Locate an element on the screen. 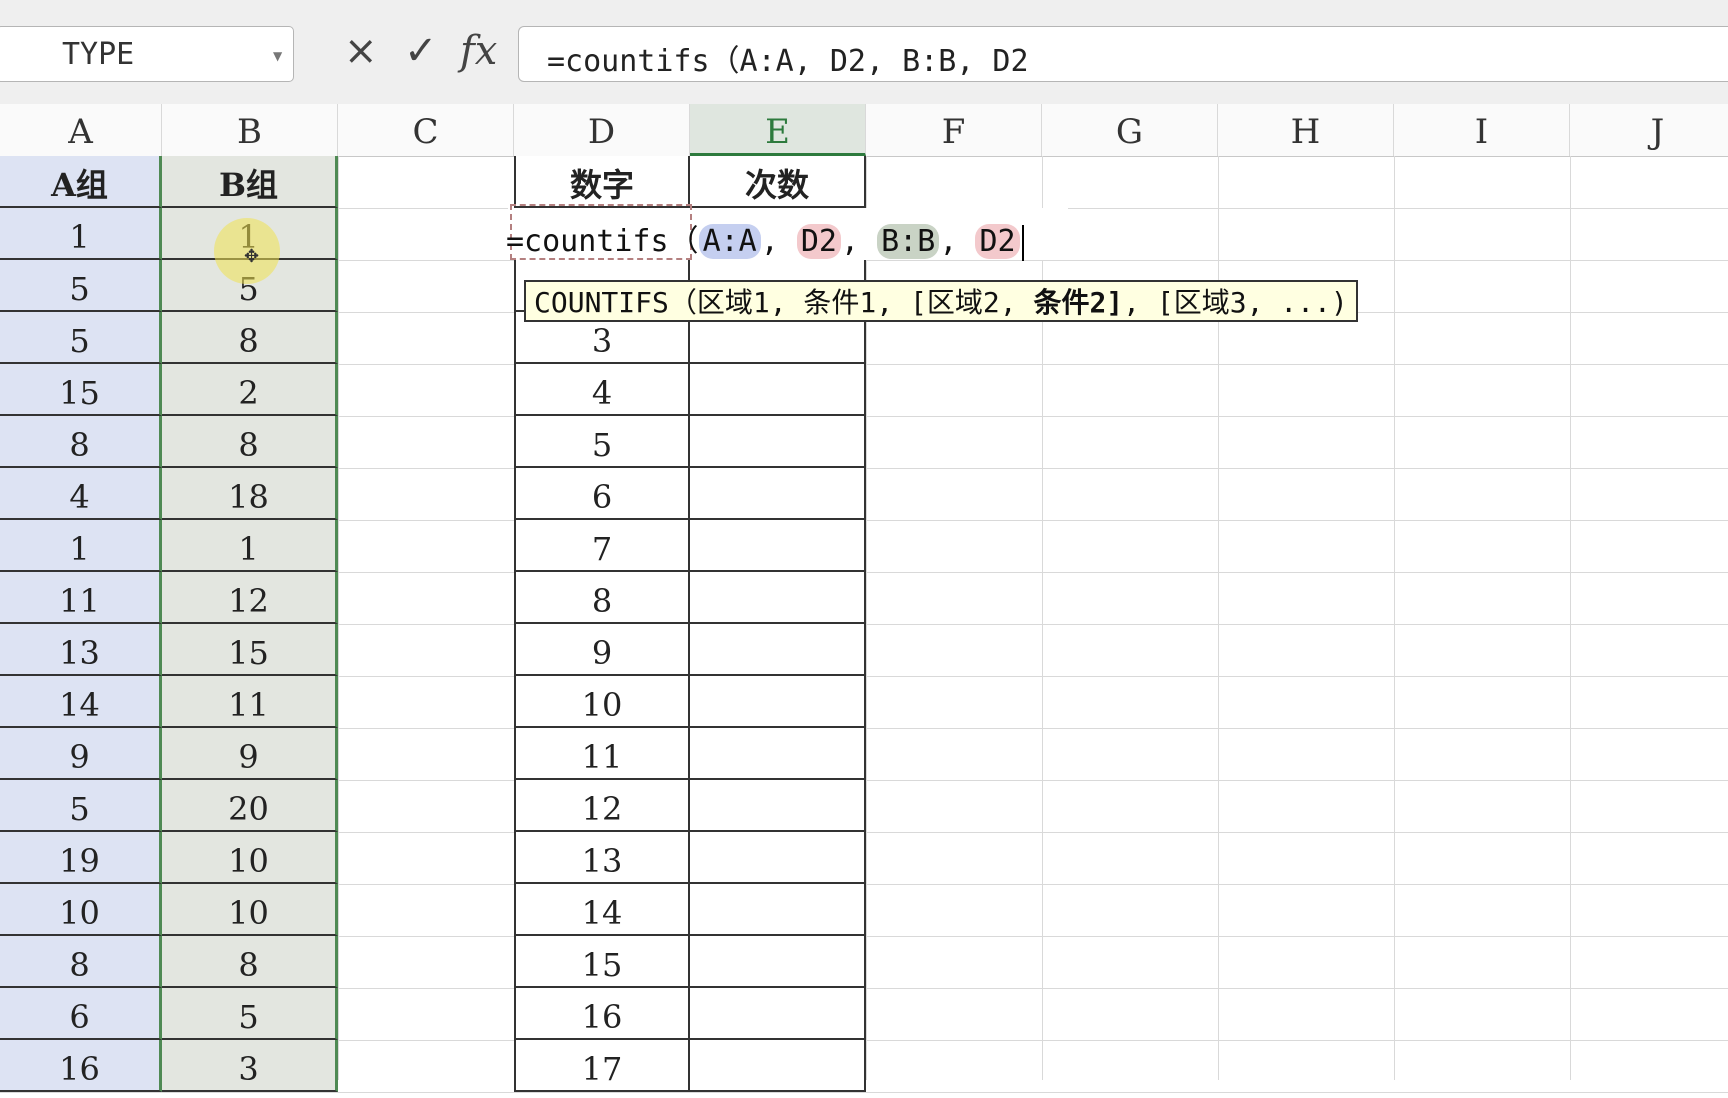 Image resolution: width=1728 pixels, height=1098 pixels. cancel-icon: × is located at coordinates (361, 51).